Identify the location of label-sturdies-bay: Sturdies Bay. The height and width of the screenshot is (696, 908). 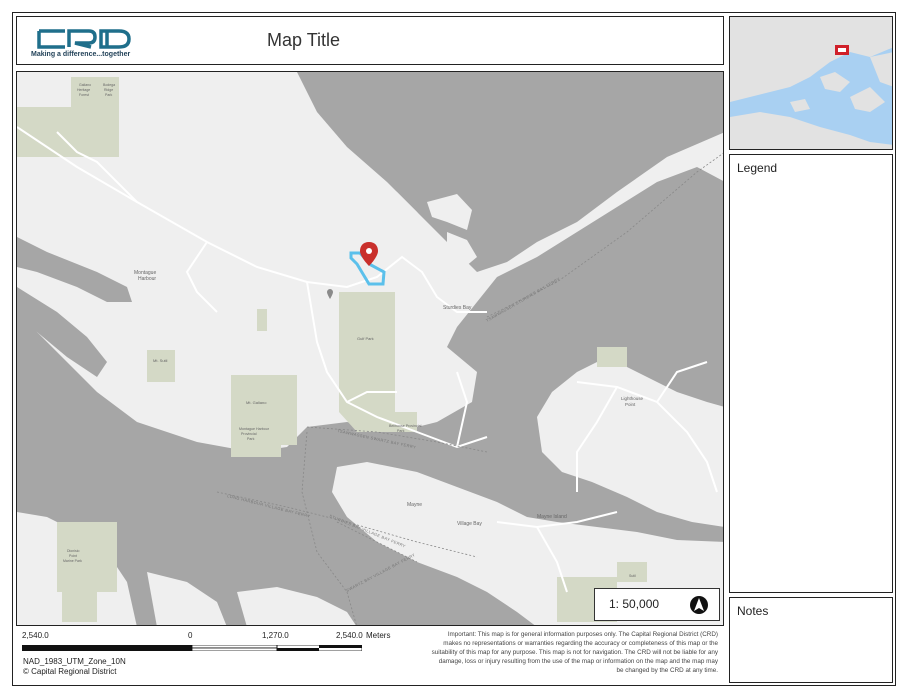
(457, 308).